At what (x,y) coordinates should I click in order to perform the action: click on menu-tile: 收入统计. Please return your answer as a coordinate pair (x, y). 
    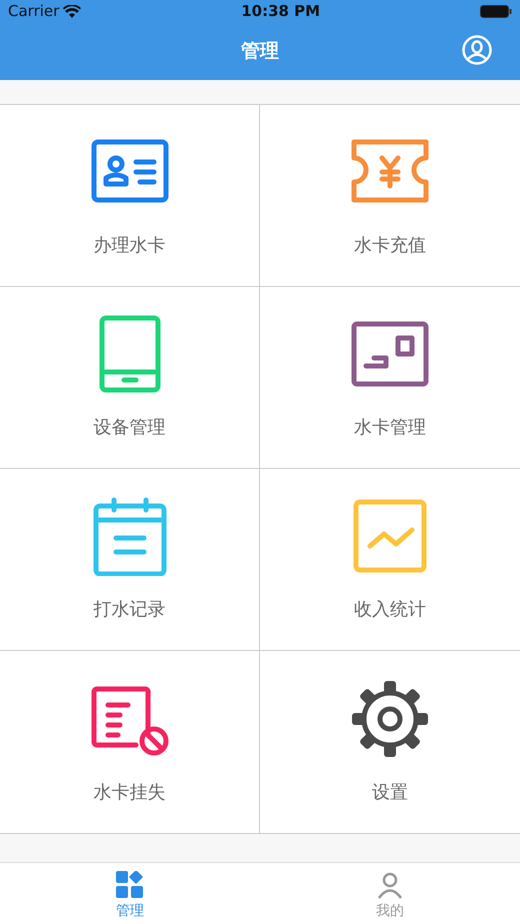
    Looking at the image, I should click on (390, 560).